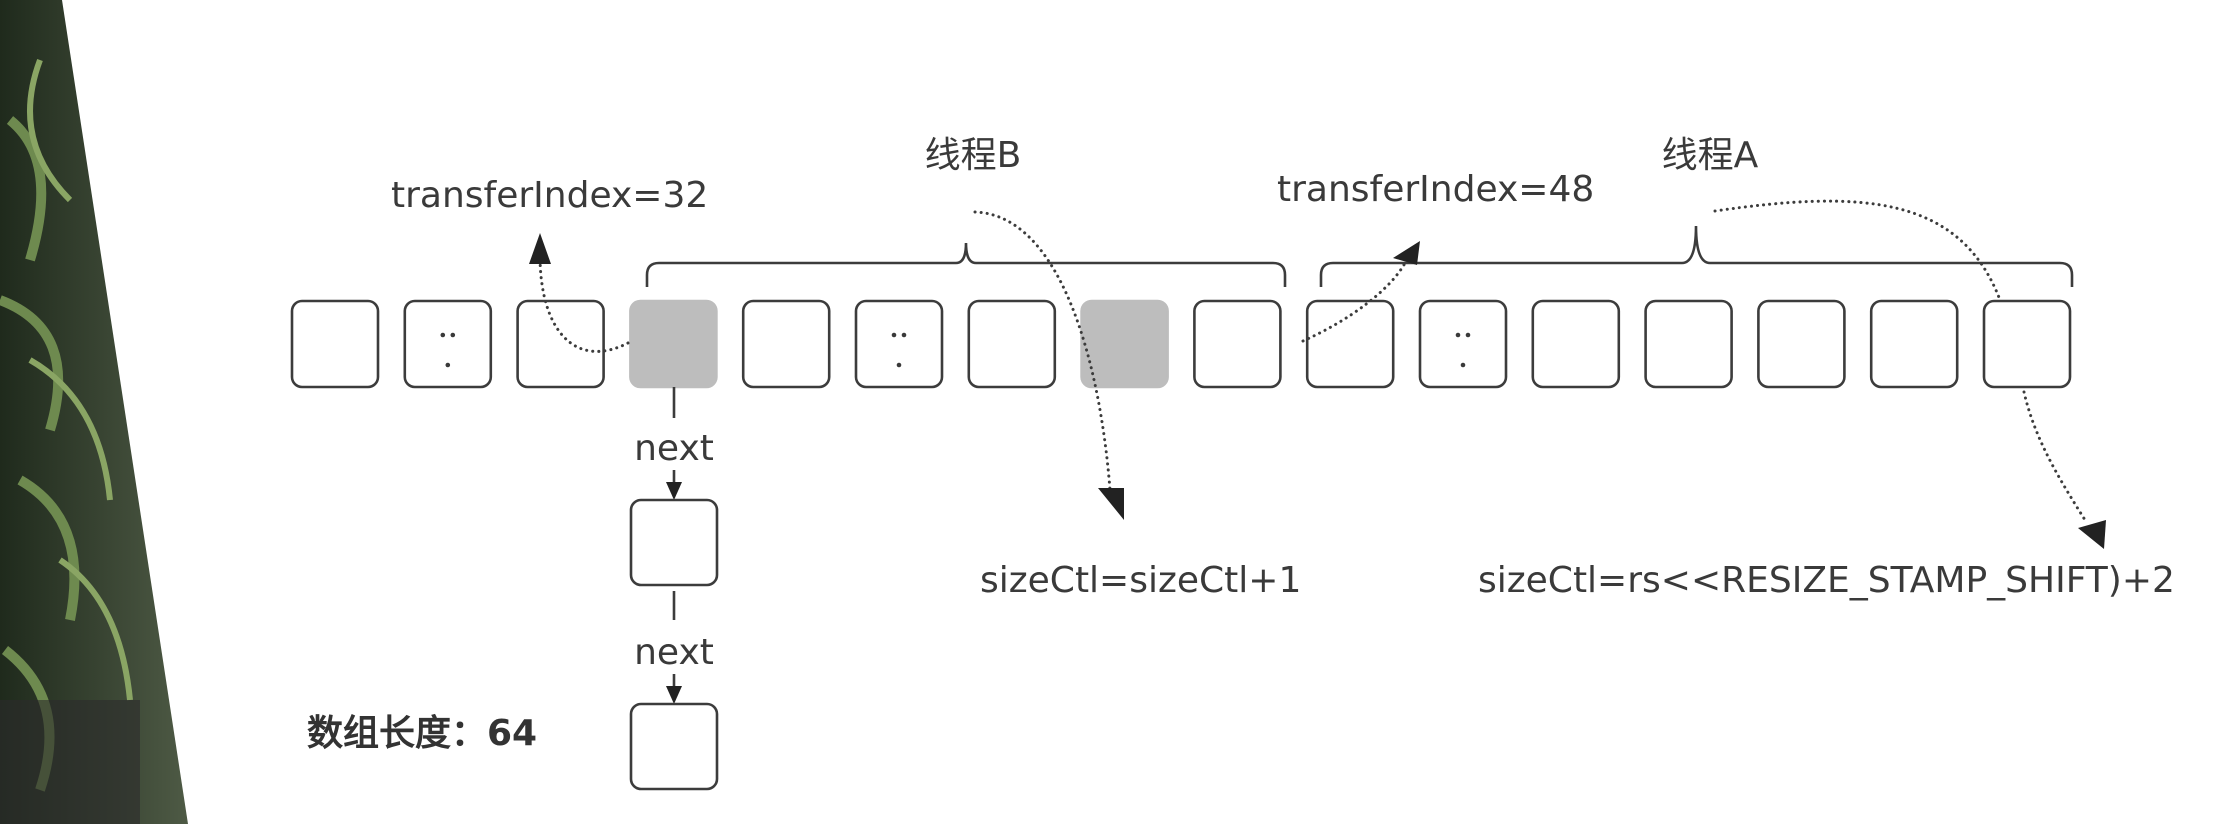  Describe the element at coordinates (1696, 256) in the screenshot. I see `thread-a-brace` at that location.